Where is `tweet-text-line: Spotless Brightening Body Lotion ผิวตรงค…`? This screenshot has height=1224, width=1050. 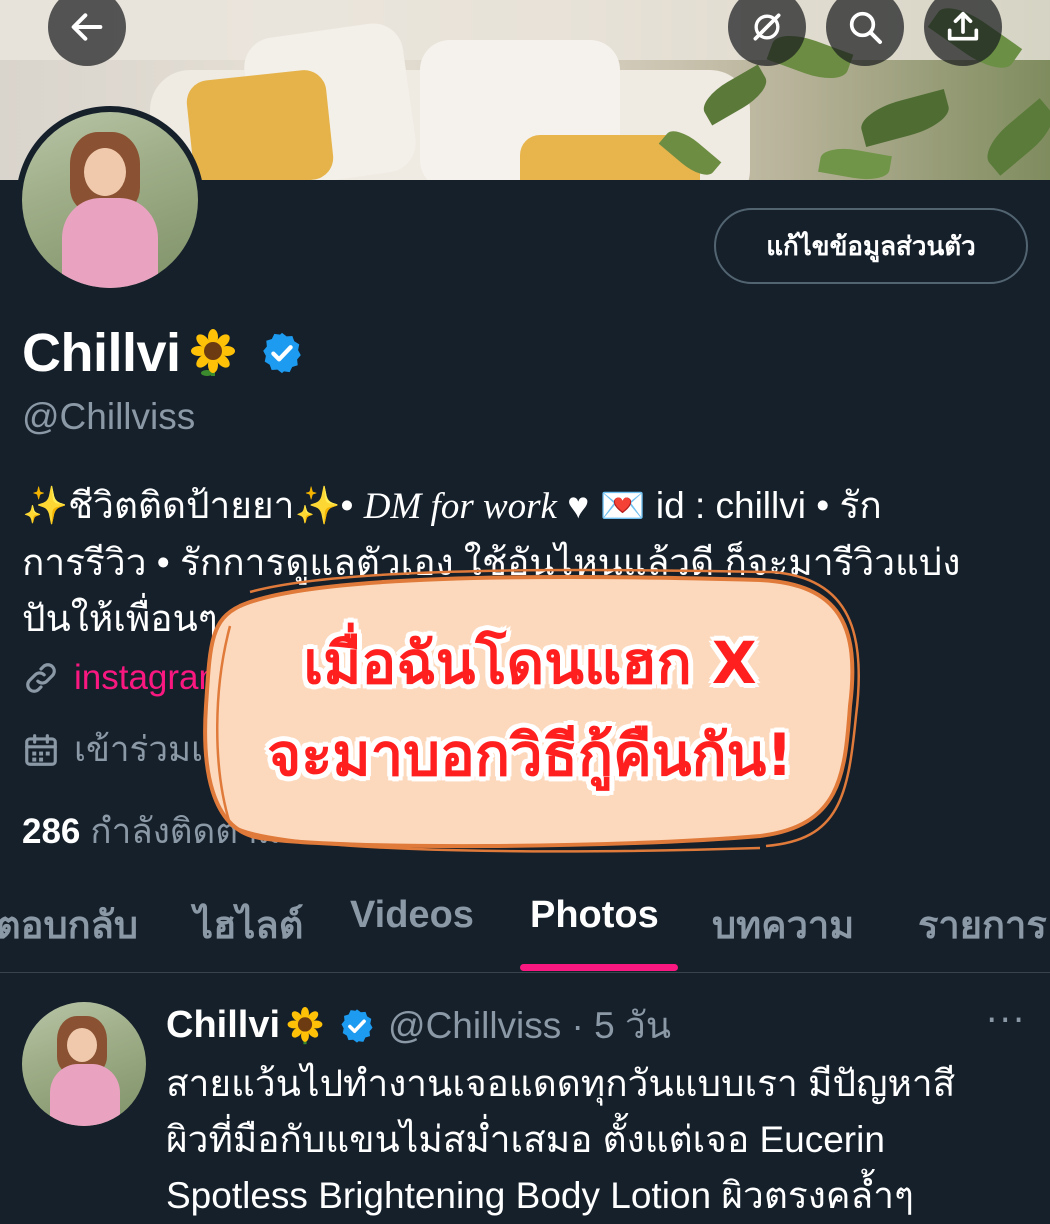 tweet-text-line: Spotless Brightening Body Lotion ผิวตรงค… is located at coordinates (540, 1195).